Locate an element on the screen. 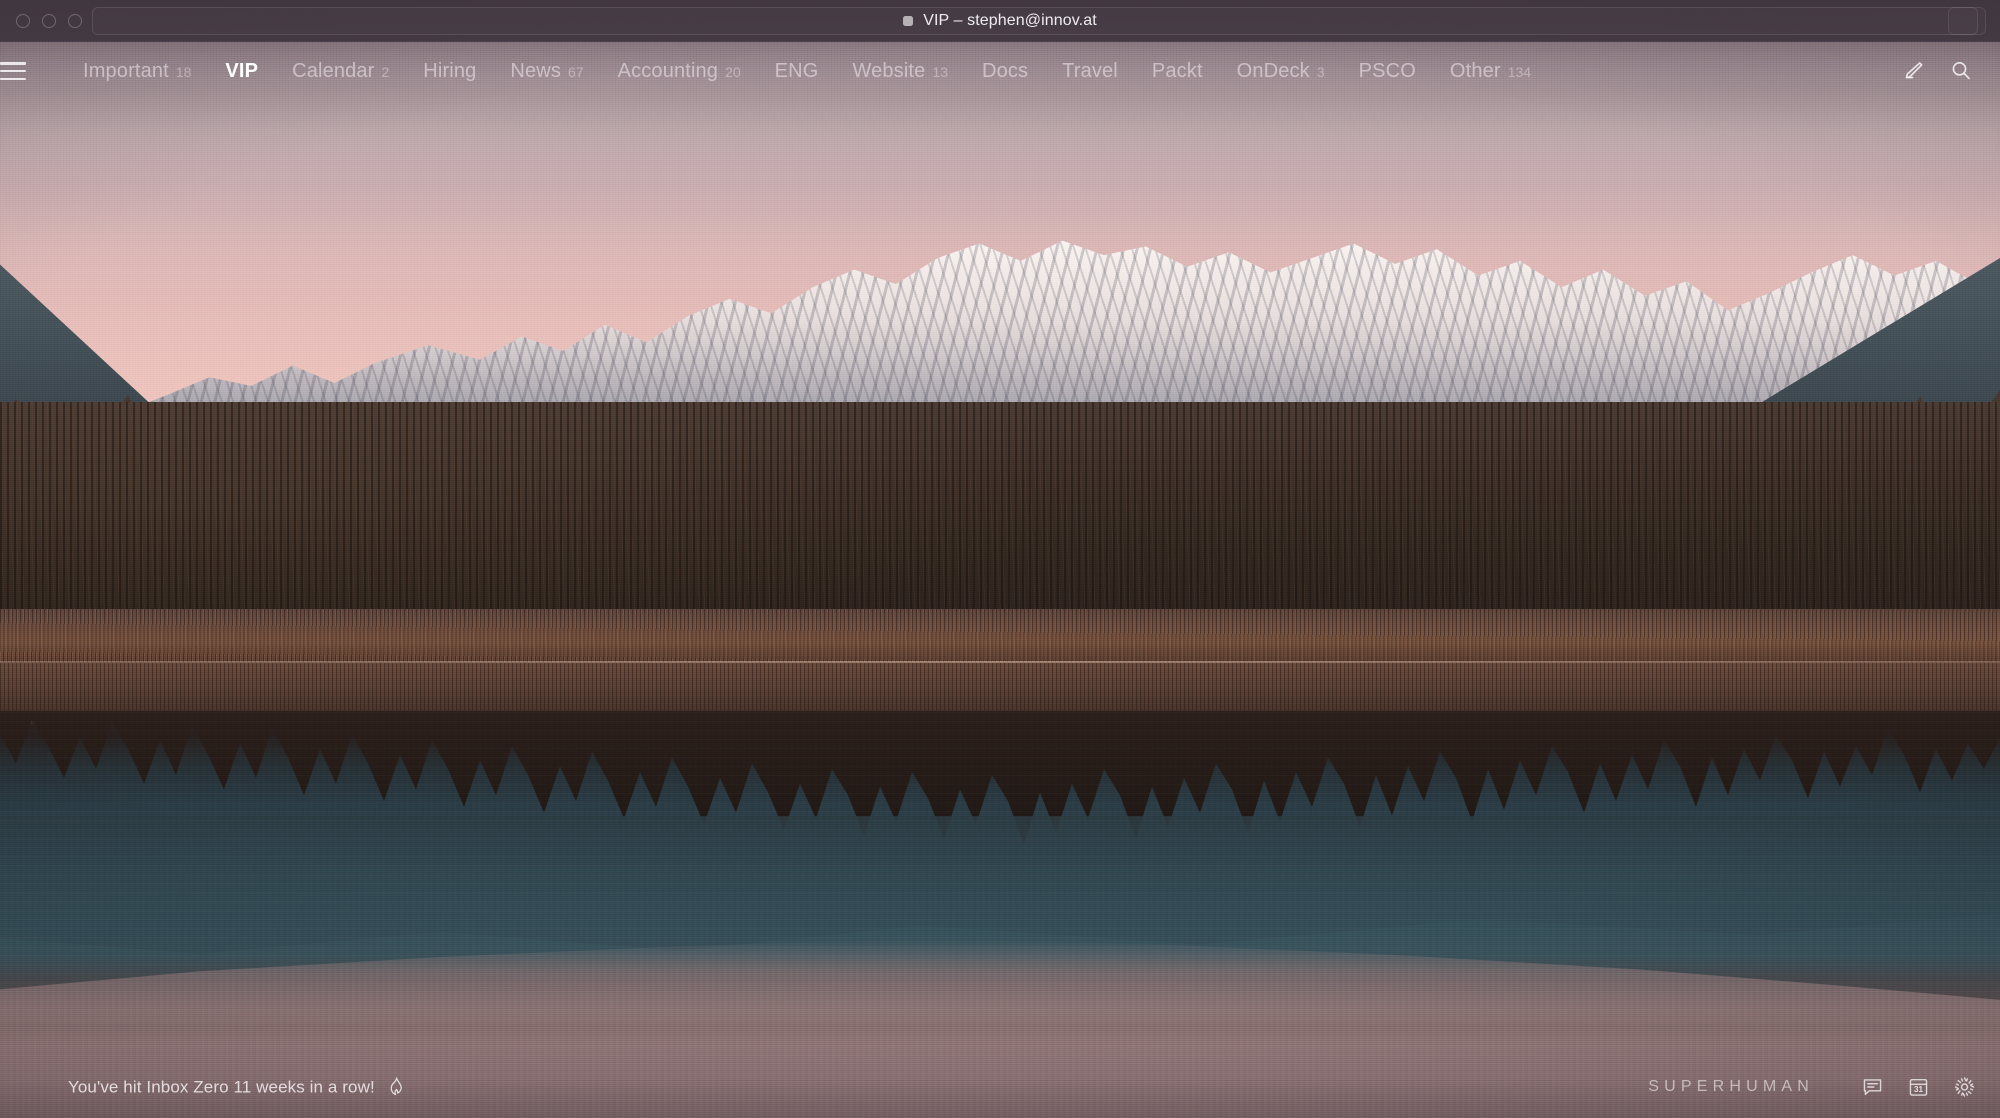  nav-action-group is located at coordinates (1937, 71).